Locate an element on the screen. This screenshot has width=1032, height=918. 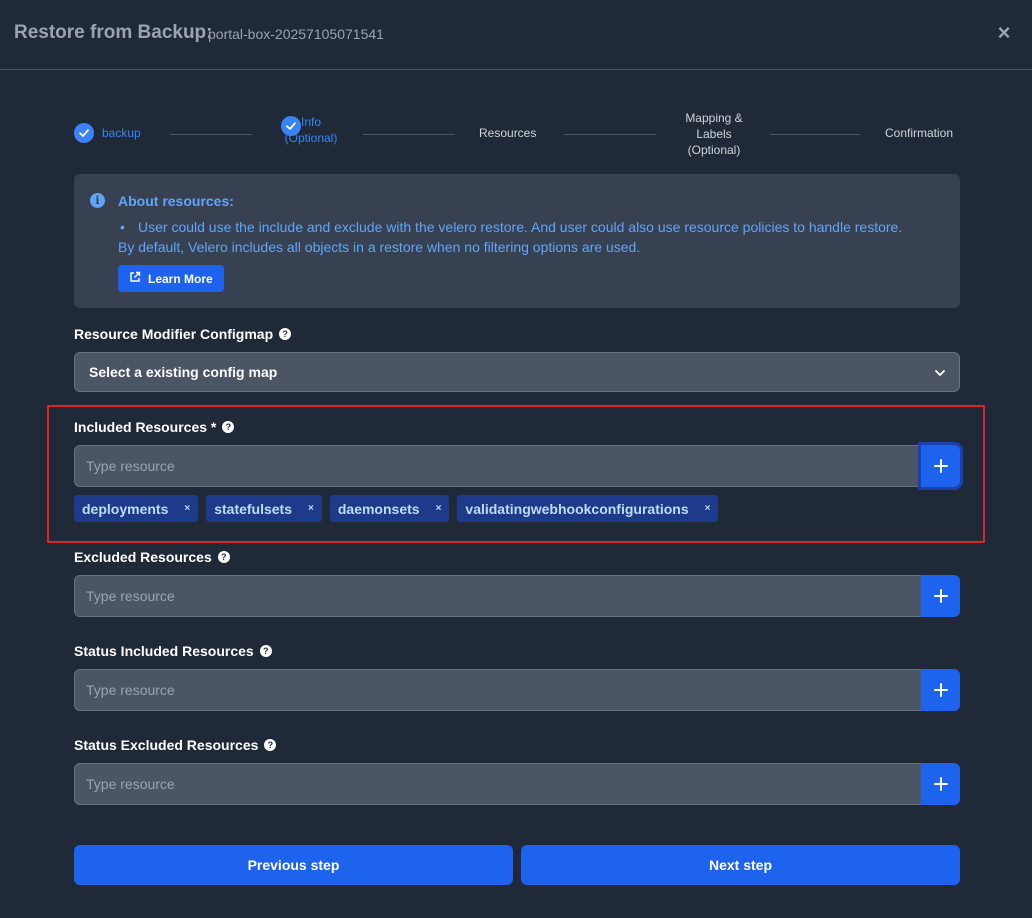
modifier-label: Resource Modifier Configmap ? is located at coordinates (183, 334).